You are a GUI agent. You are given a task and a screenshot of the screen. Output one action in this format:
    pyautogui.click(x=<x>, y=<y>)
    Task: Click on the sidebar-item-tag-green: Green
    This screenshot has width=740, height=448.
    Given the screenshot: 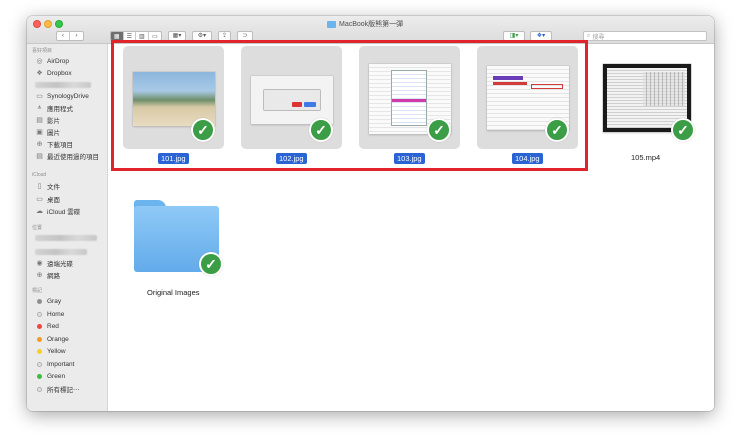 What is the action you would take?
    pyautogui.click(x=50, y=376)
    